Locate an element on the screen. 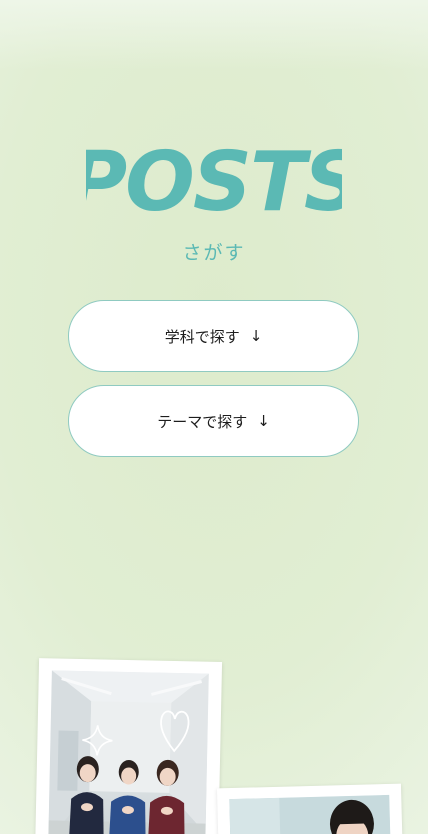 This screenshot has width=428, height=834. search-by-department-button: 学科で探す ↓ is located at coordinates (213, 336).